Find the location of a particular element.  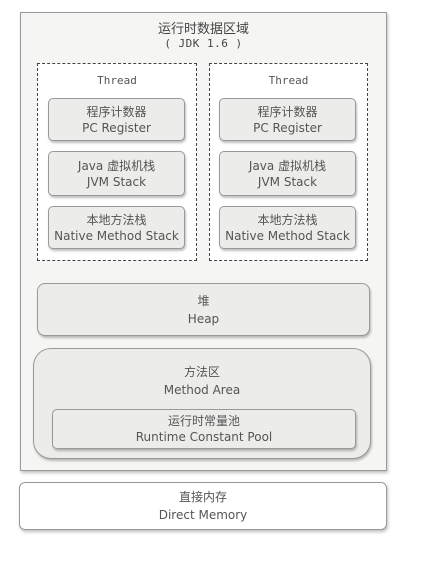

native-method-stack-box-2: 本地方法栈 Native Method Stack is located at coordinates (287, 227).